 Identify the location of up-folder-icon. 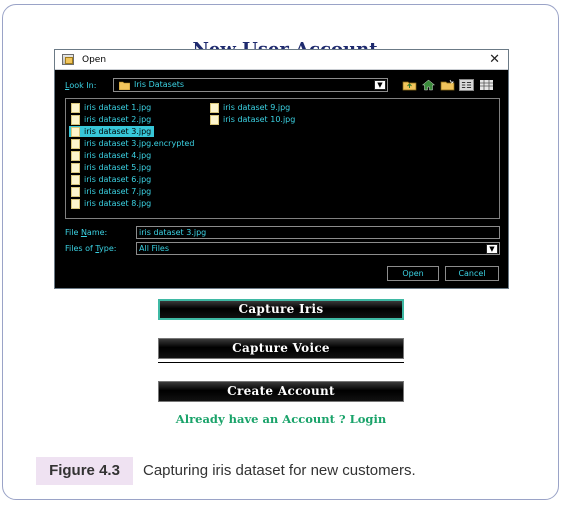
(409, 85).